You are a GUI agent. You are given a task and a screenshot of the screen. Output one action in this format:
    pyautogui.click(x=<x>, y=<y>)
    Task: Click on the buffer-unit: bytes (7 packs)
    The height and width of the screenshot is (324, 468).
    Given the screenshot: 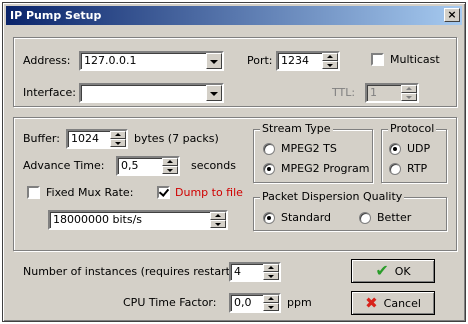 What is the action you would take?
    pyautogui.click(x=176, y=138)
    